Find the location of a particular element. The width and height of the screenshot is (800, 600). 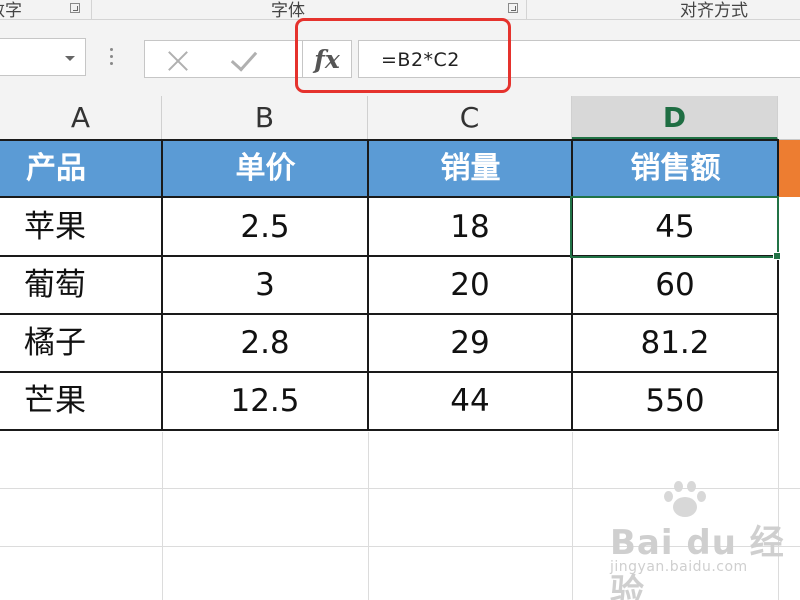

watermark-brand: Bai du 经验 is located at coordinates (697, 561).